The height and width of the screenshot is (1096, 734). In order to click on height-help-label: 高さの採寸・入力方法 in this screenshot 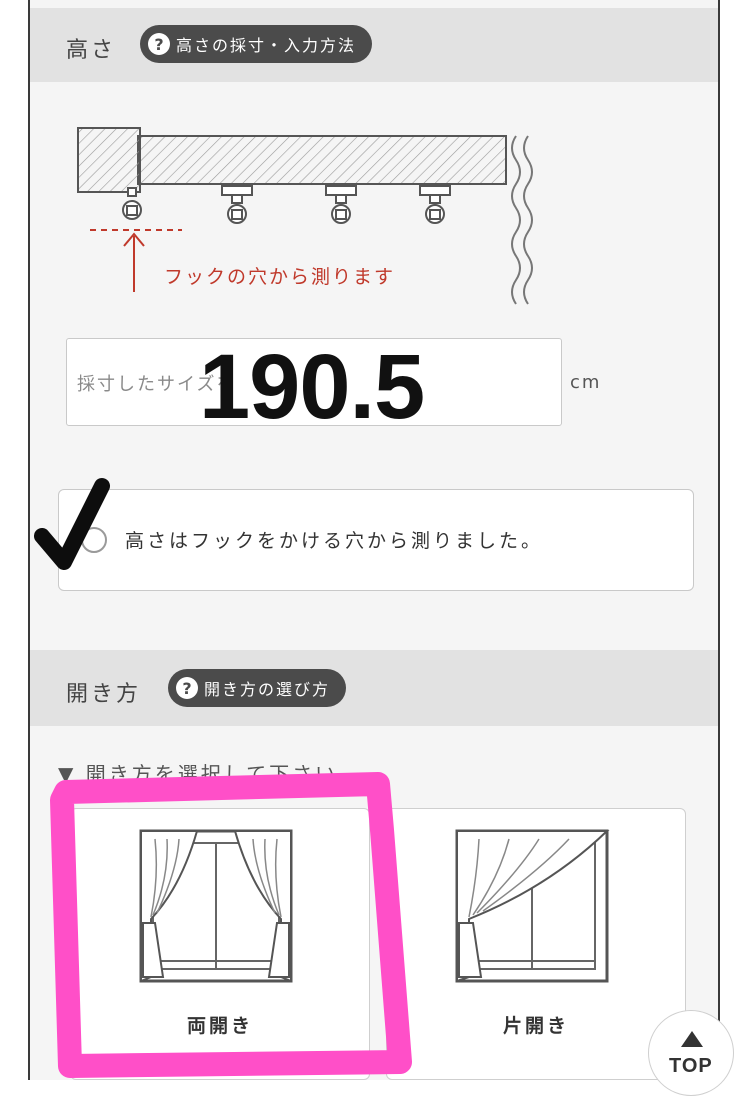, I will do `click(266, 45)`.